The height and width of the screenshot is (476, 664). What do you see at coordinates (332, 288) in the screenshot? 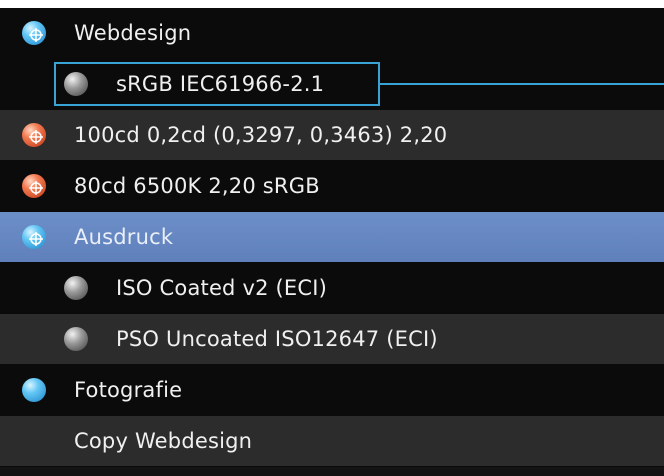
I see `list-item-iso-coated: ISO Coated v2 (ECI)` at bounding box center [332, 288].